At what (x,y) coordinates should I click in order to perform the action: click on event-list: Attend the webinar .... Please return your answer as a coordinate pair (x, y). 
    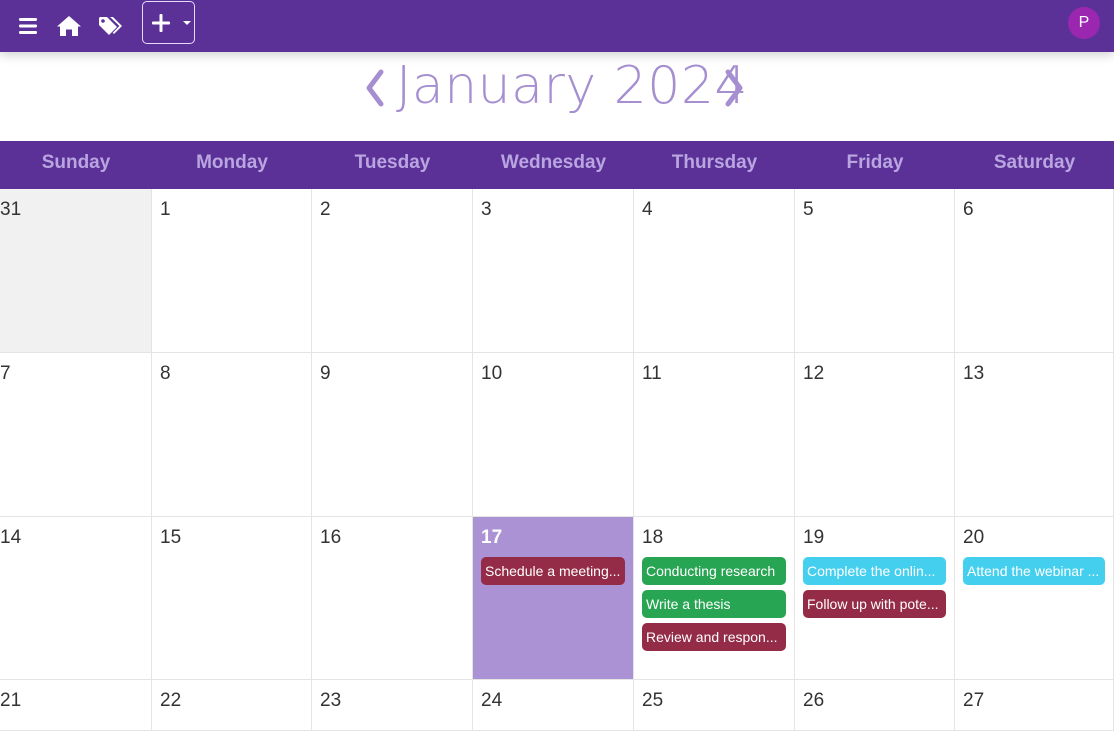
    Looking at the image, I should click on (1034, 573).